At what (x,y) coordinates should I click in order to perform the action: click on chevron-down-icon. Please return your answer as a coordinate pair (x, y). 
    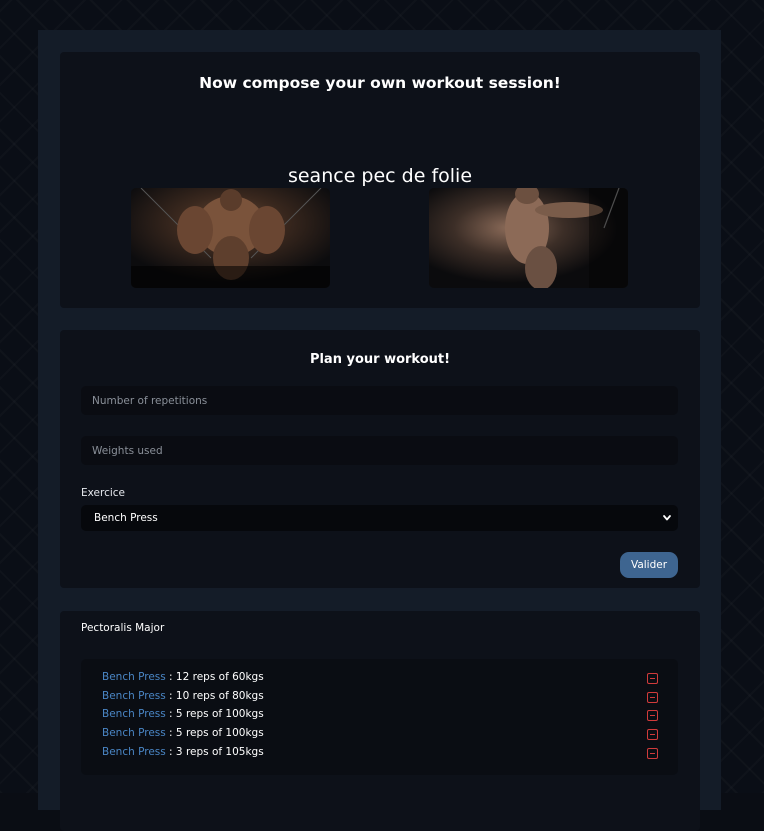
    Looking at the image, I should click on (667, 518).